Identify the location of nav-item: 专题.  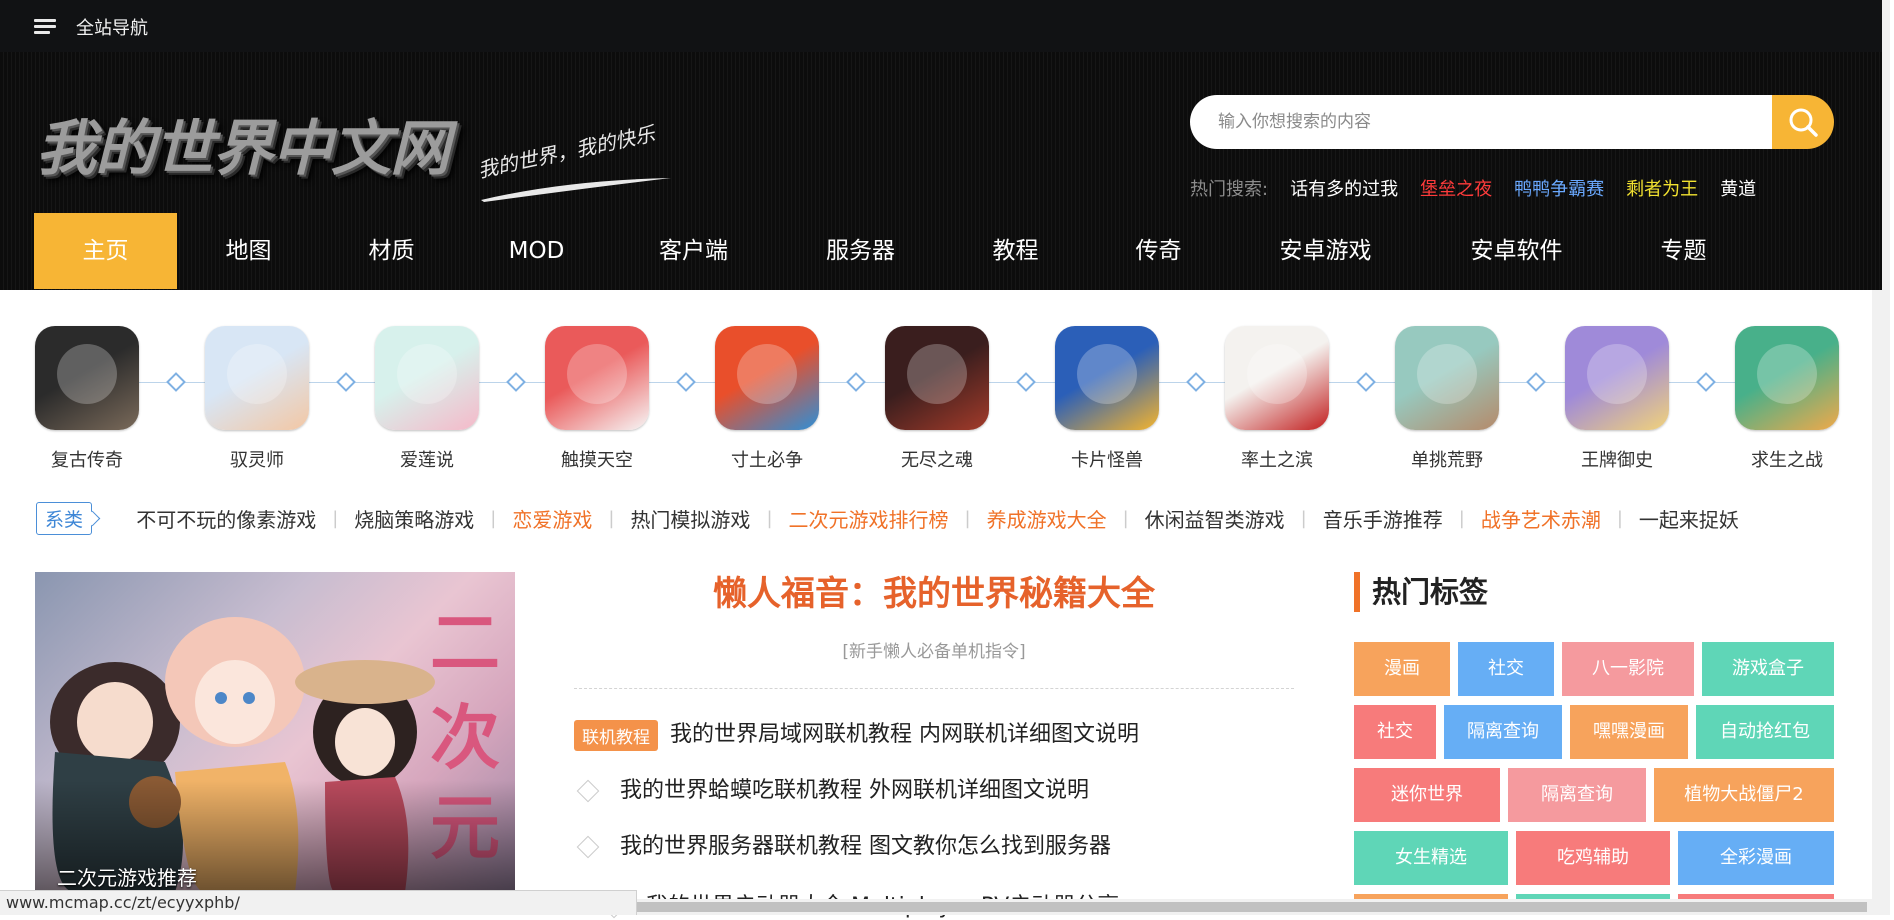
(1683, 251).